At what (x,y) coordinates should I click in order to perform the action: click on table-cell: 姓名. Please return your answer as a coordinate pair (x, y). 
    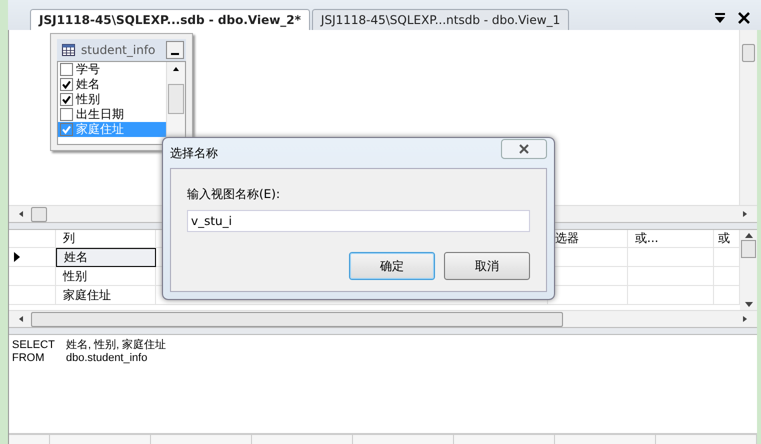
    Looking at the image, I should click on (106, 257).